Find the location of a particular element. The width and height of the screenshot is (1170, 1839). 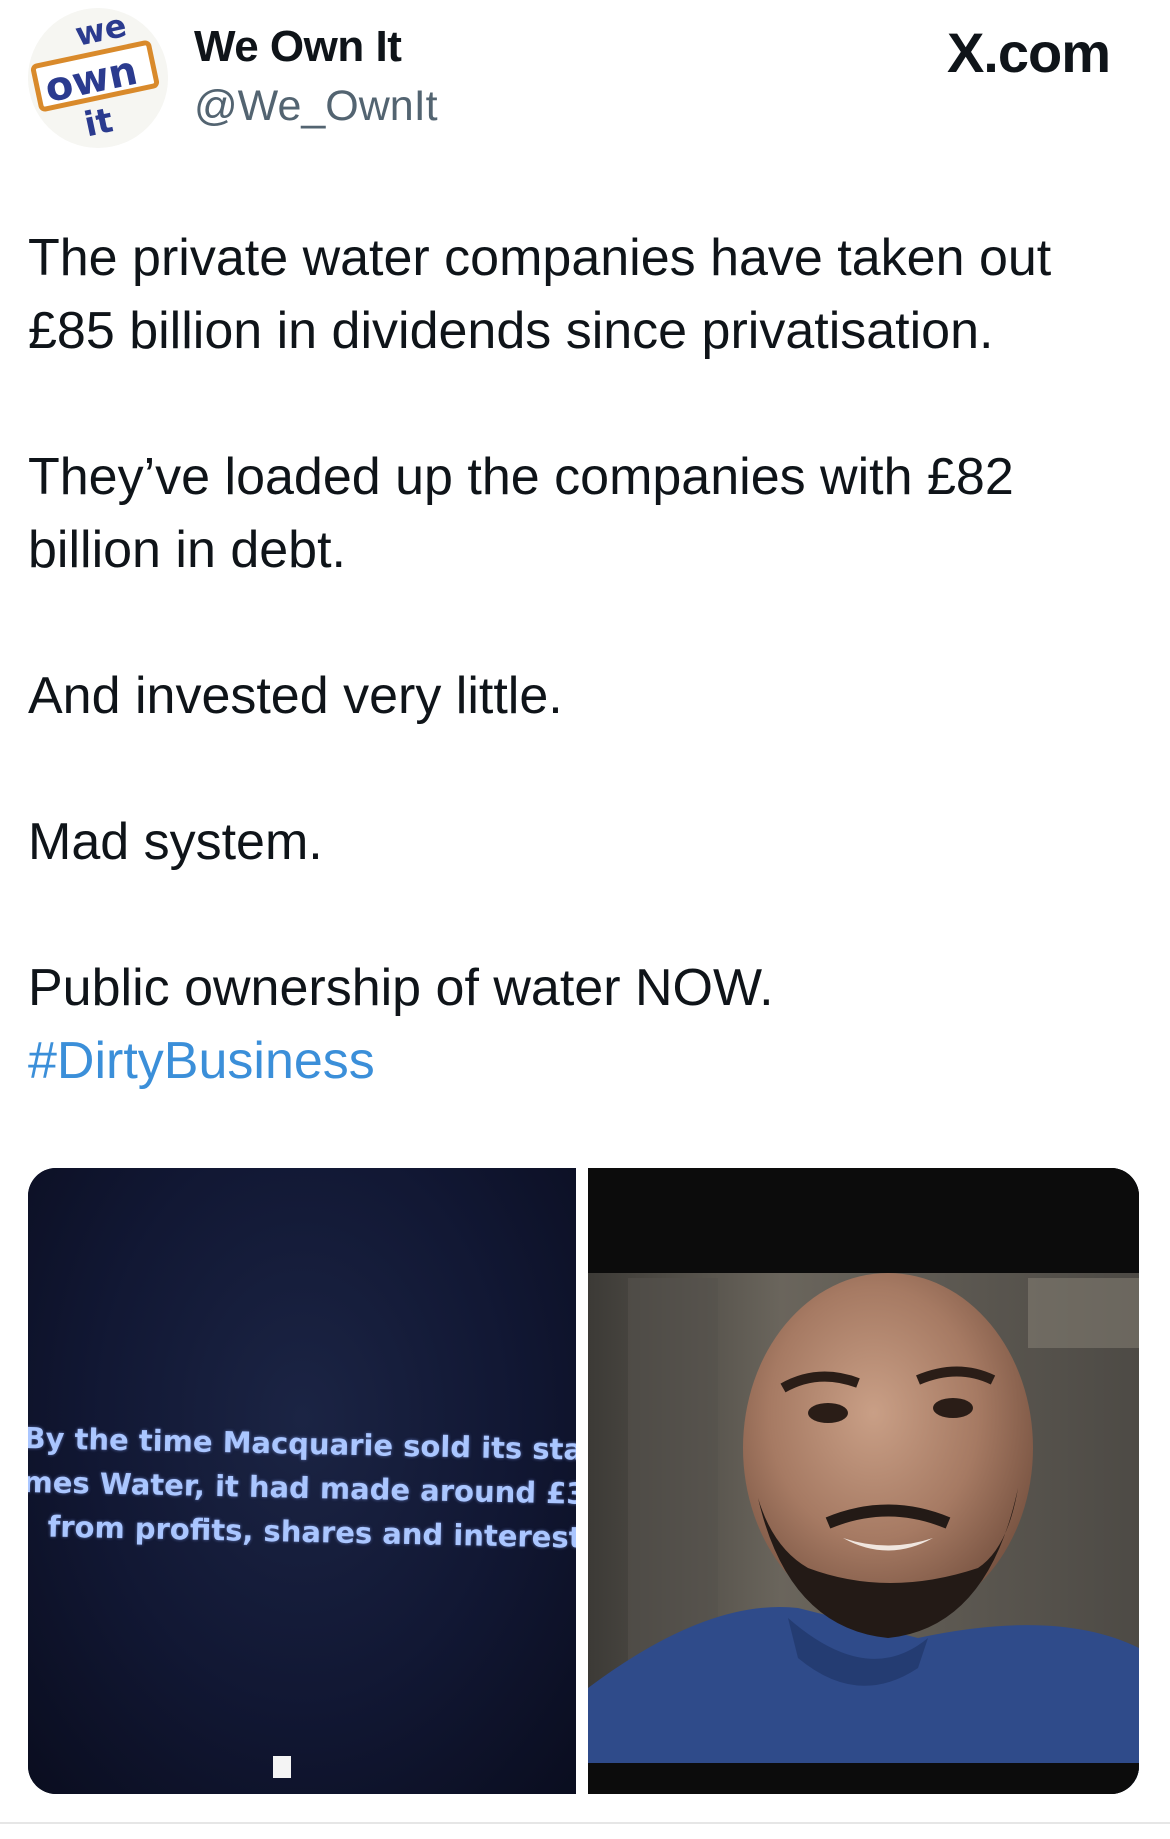

author-display-name: We Own It is located at coordinates (298, 47).